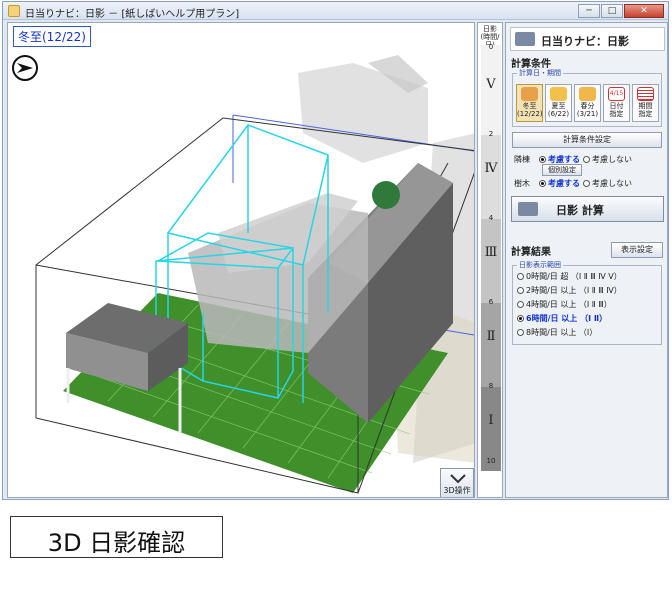  Describe the element at coordinates (645, 103) in the screenshot. I see `specify-period-button: 期間 指定` at that location.